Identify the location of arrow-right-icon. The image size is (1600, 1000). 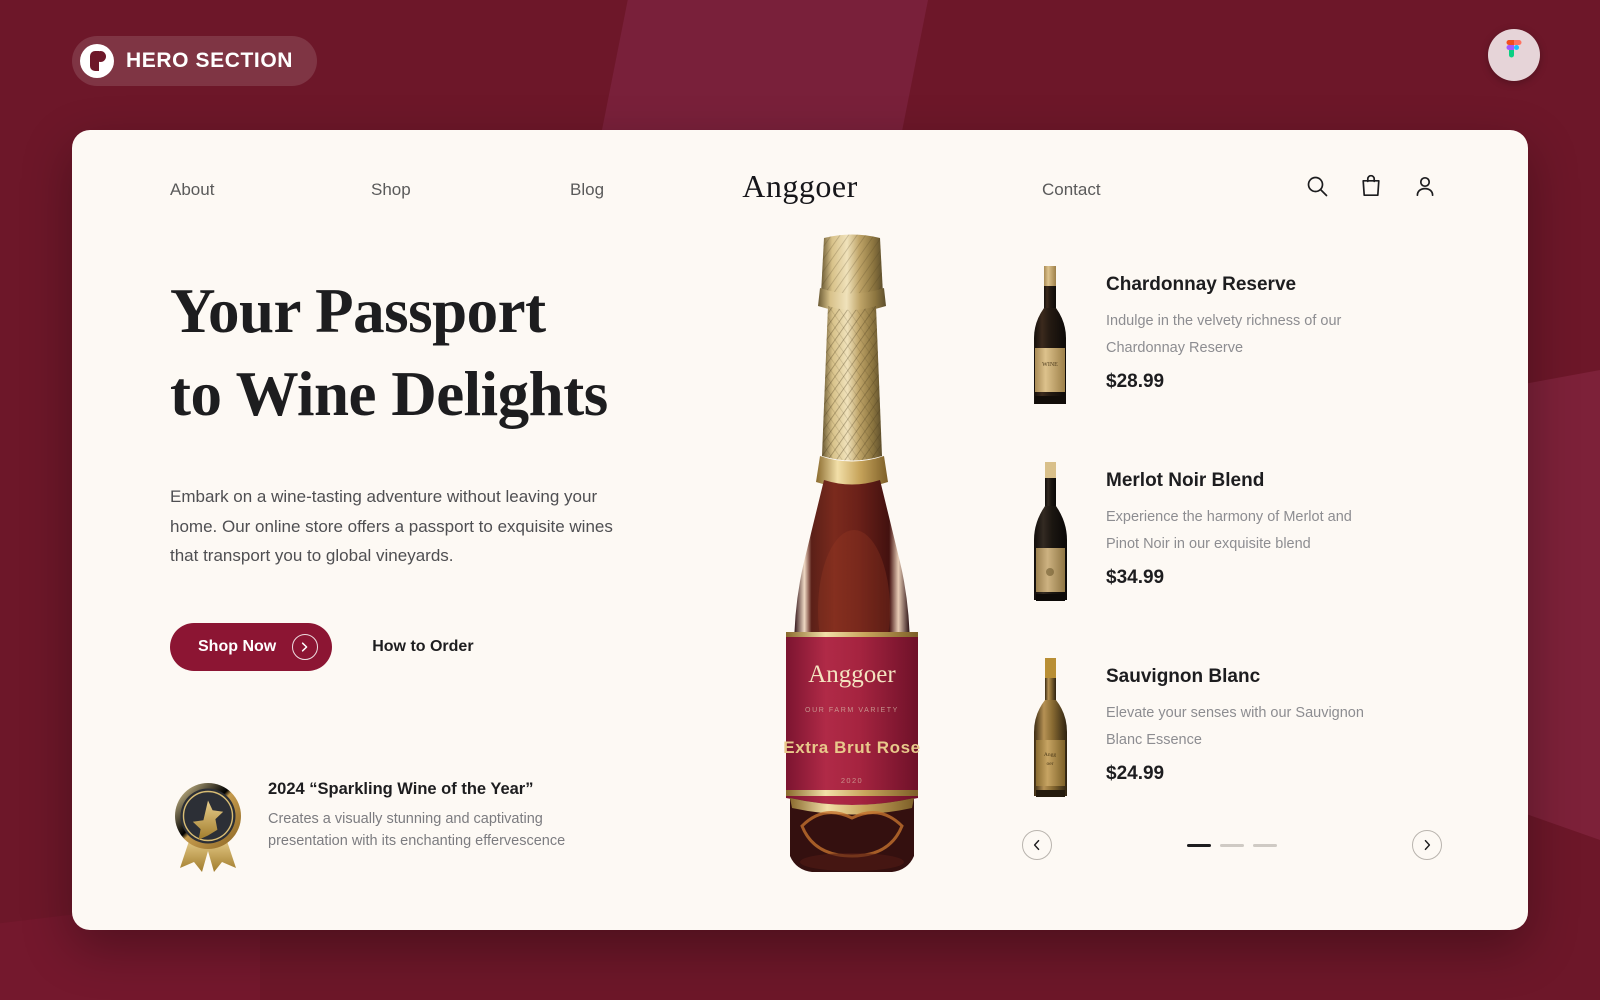
(305, 646).